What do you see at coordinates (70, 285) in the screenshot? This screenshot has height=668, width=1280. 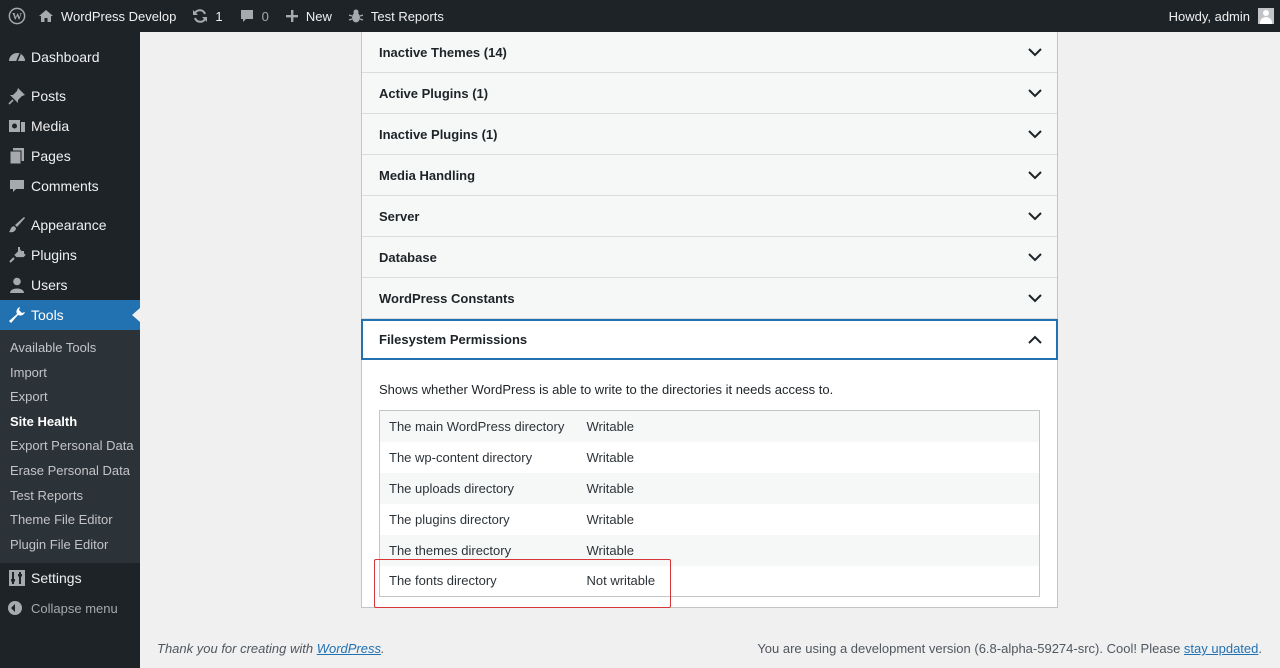 I see `sidebar-item-users: Users` at bounding box center [70, 285].